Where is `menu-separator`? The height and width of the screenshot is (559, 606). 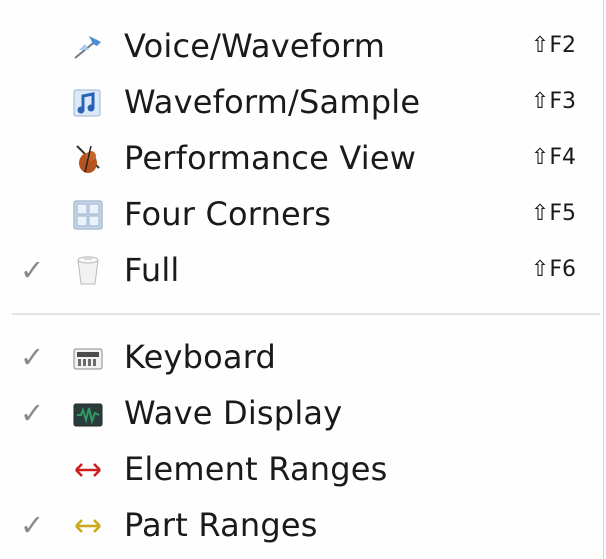
menu-separator is located at coordinates (306, 314).